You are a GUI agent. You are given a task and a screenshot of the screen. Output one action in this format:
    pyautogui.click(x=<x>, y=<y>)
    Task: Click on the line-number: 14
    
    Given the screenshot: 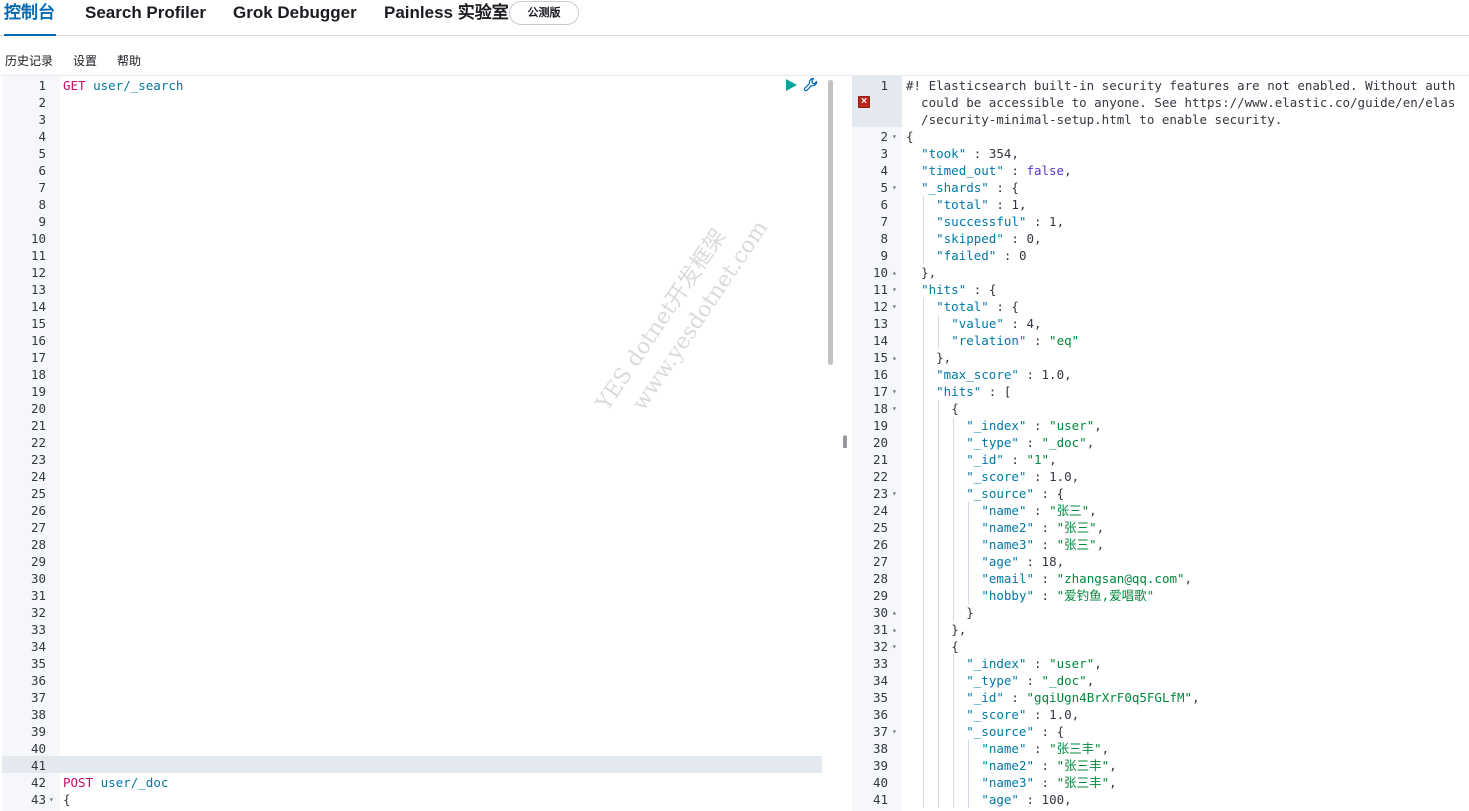 What is the action you would take?
    pyautogui.click(x=880, y=340)
    